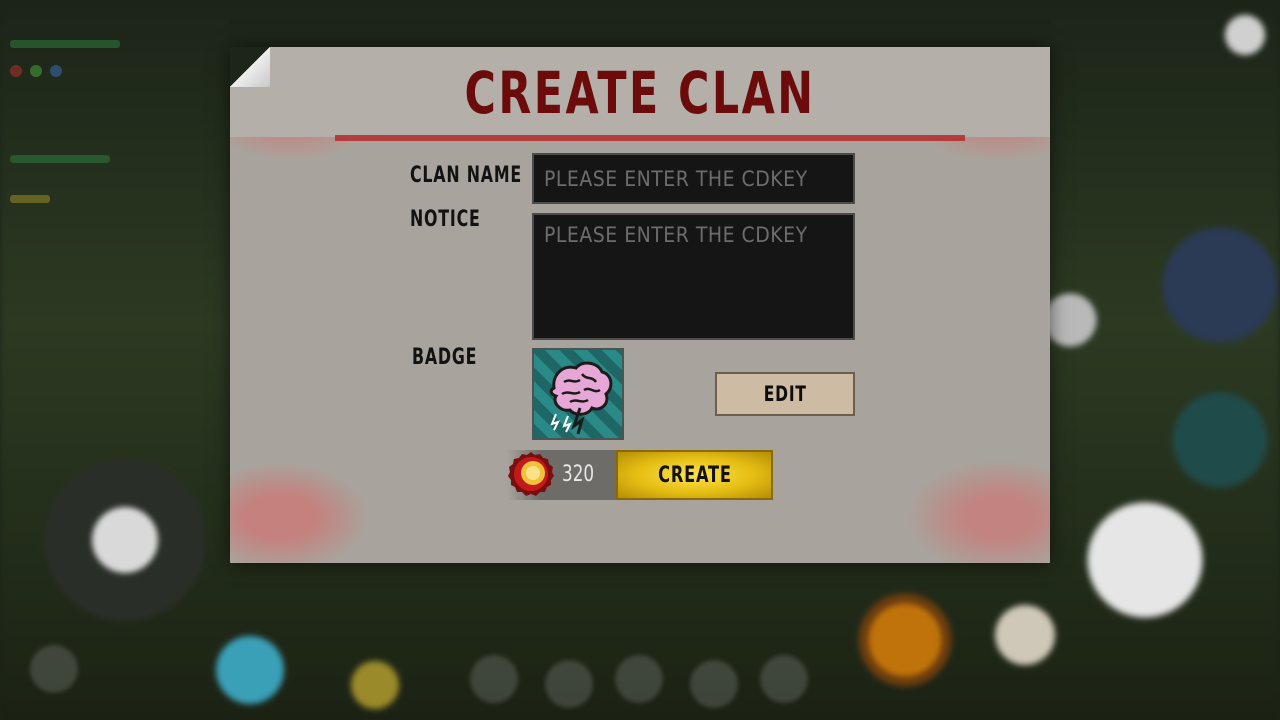 The width and height of the screenshot is (1280, 720). What do you see at coordinates (650, 138) in the screenshot?
I see `title-divider` at bounding box center [650, 138].